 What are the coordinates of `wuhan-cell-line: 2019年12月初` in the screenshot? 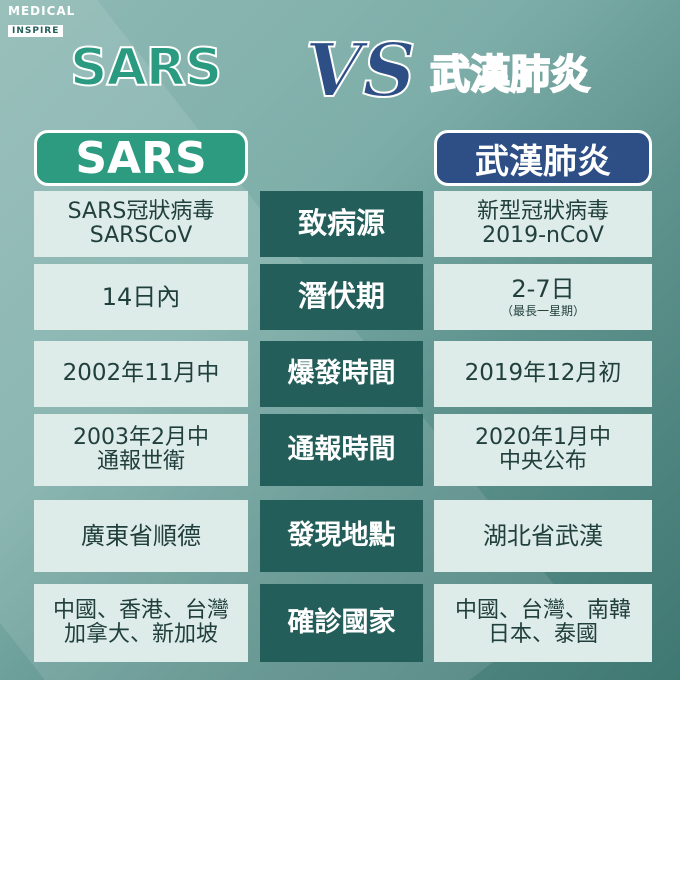 It's located at (543, 373).